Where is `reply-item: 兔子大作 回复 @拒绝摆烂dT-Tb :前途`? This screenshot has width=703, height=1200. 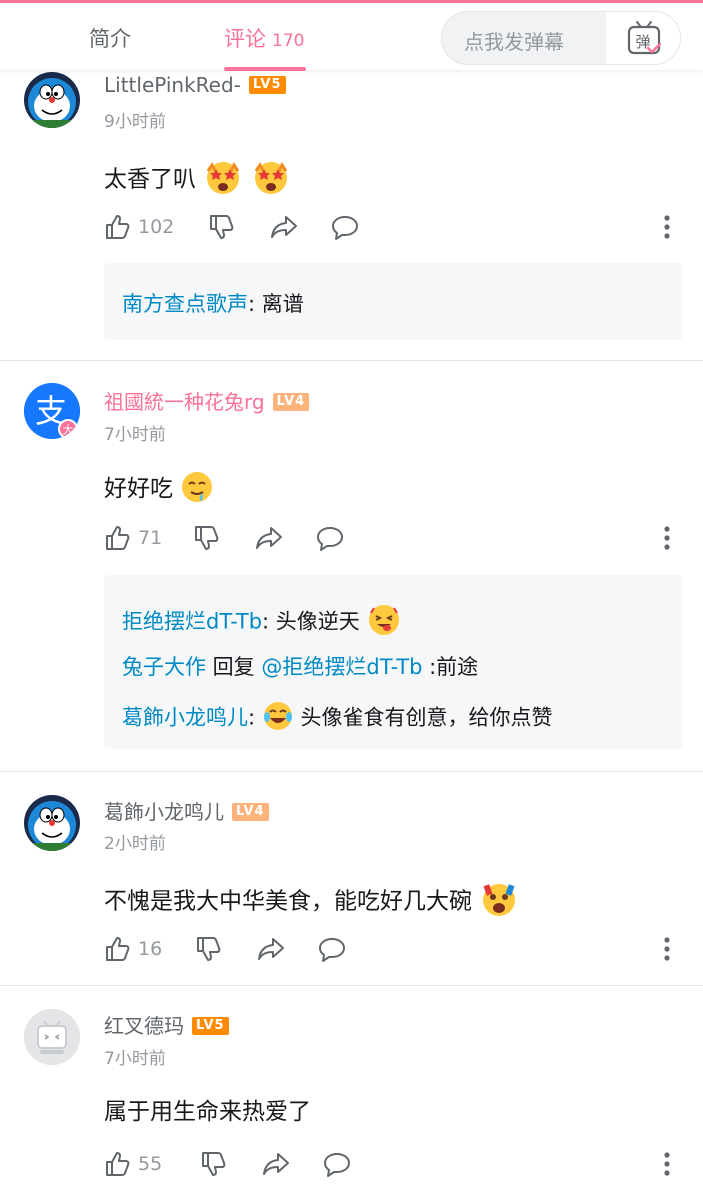 reply-item: 兔子大作 回复 @拒绝摆烂dT-Tb :前途 is located at coordinates (300, 666).